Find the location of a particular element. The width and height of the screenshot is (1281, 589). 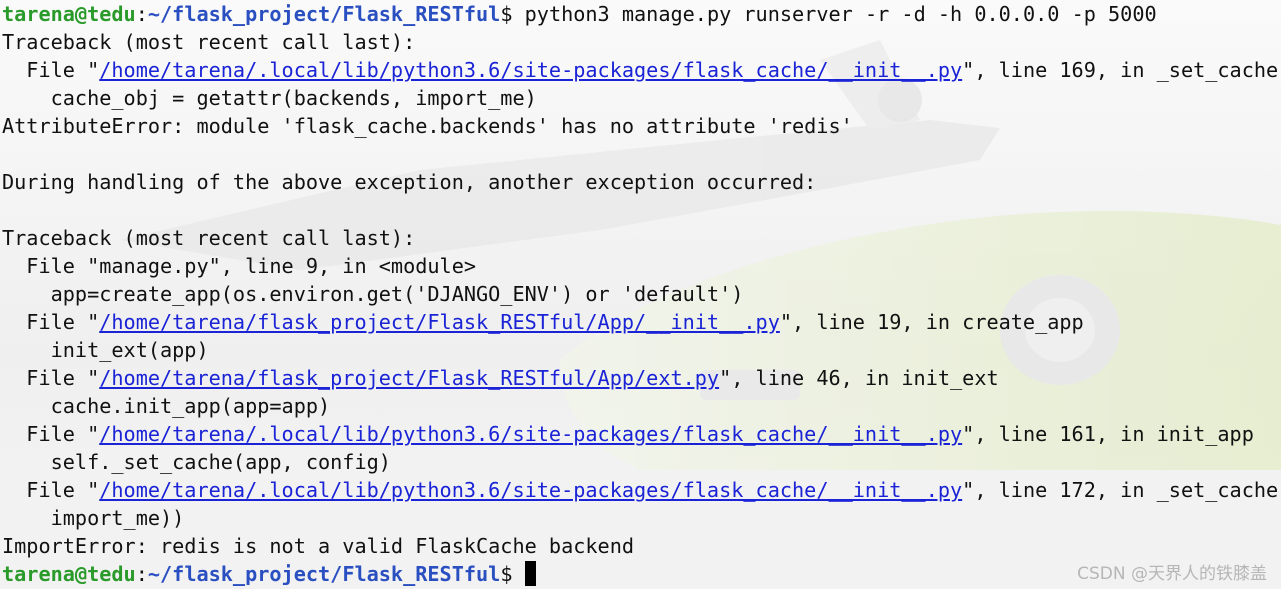

traceback-code-line: init_ext(app) is located at coordinates (105, 350).